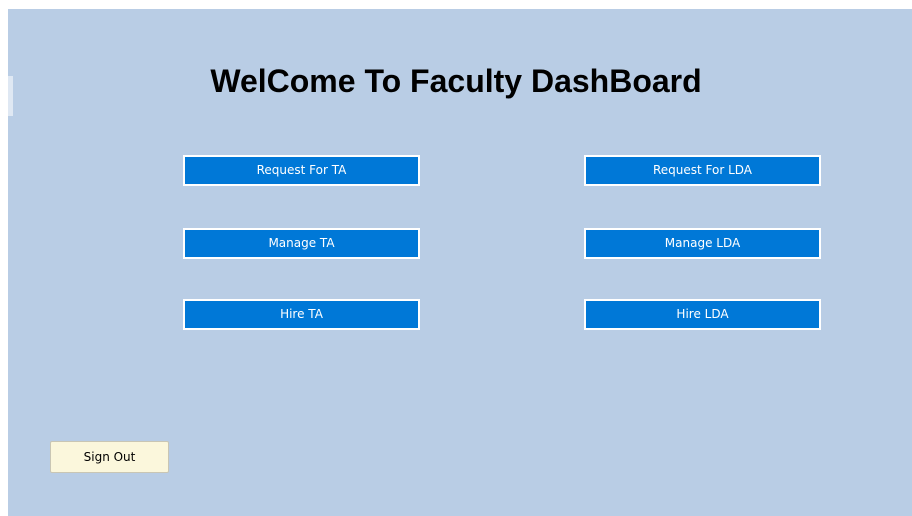 The image size is (912, 516). What do you see at coordinates (301, 314) in the screenshot?
I see `hire-ta-button: Hire TA` at bounding box center [301, 314].